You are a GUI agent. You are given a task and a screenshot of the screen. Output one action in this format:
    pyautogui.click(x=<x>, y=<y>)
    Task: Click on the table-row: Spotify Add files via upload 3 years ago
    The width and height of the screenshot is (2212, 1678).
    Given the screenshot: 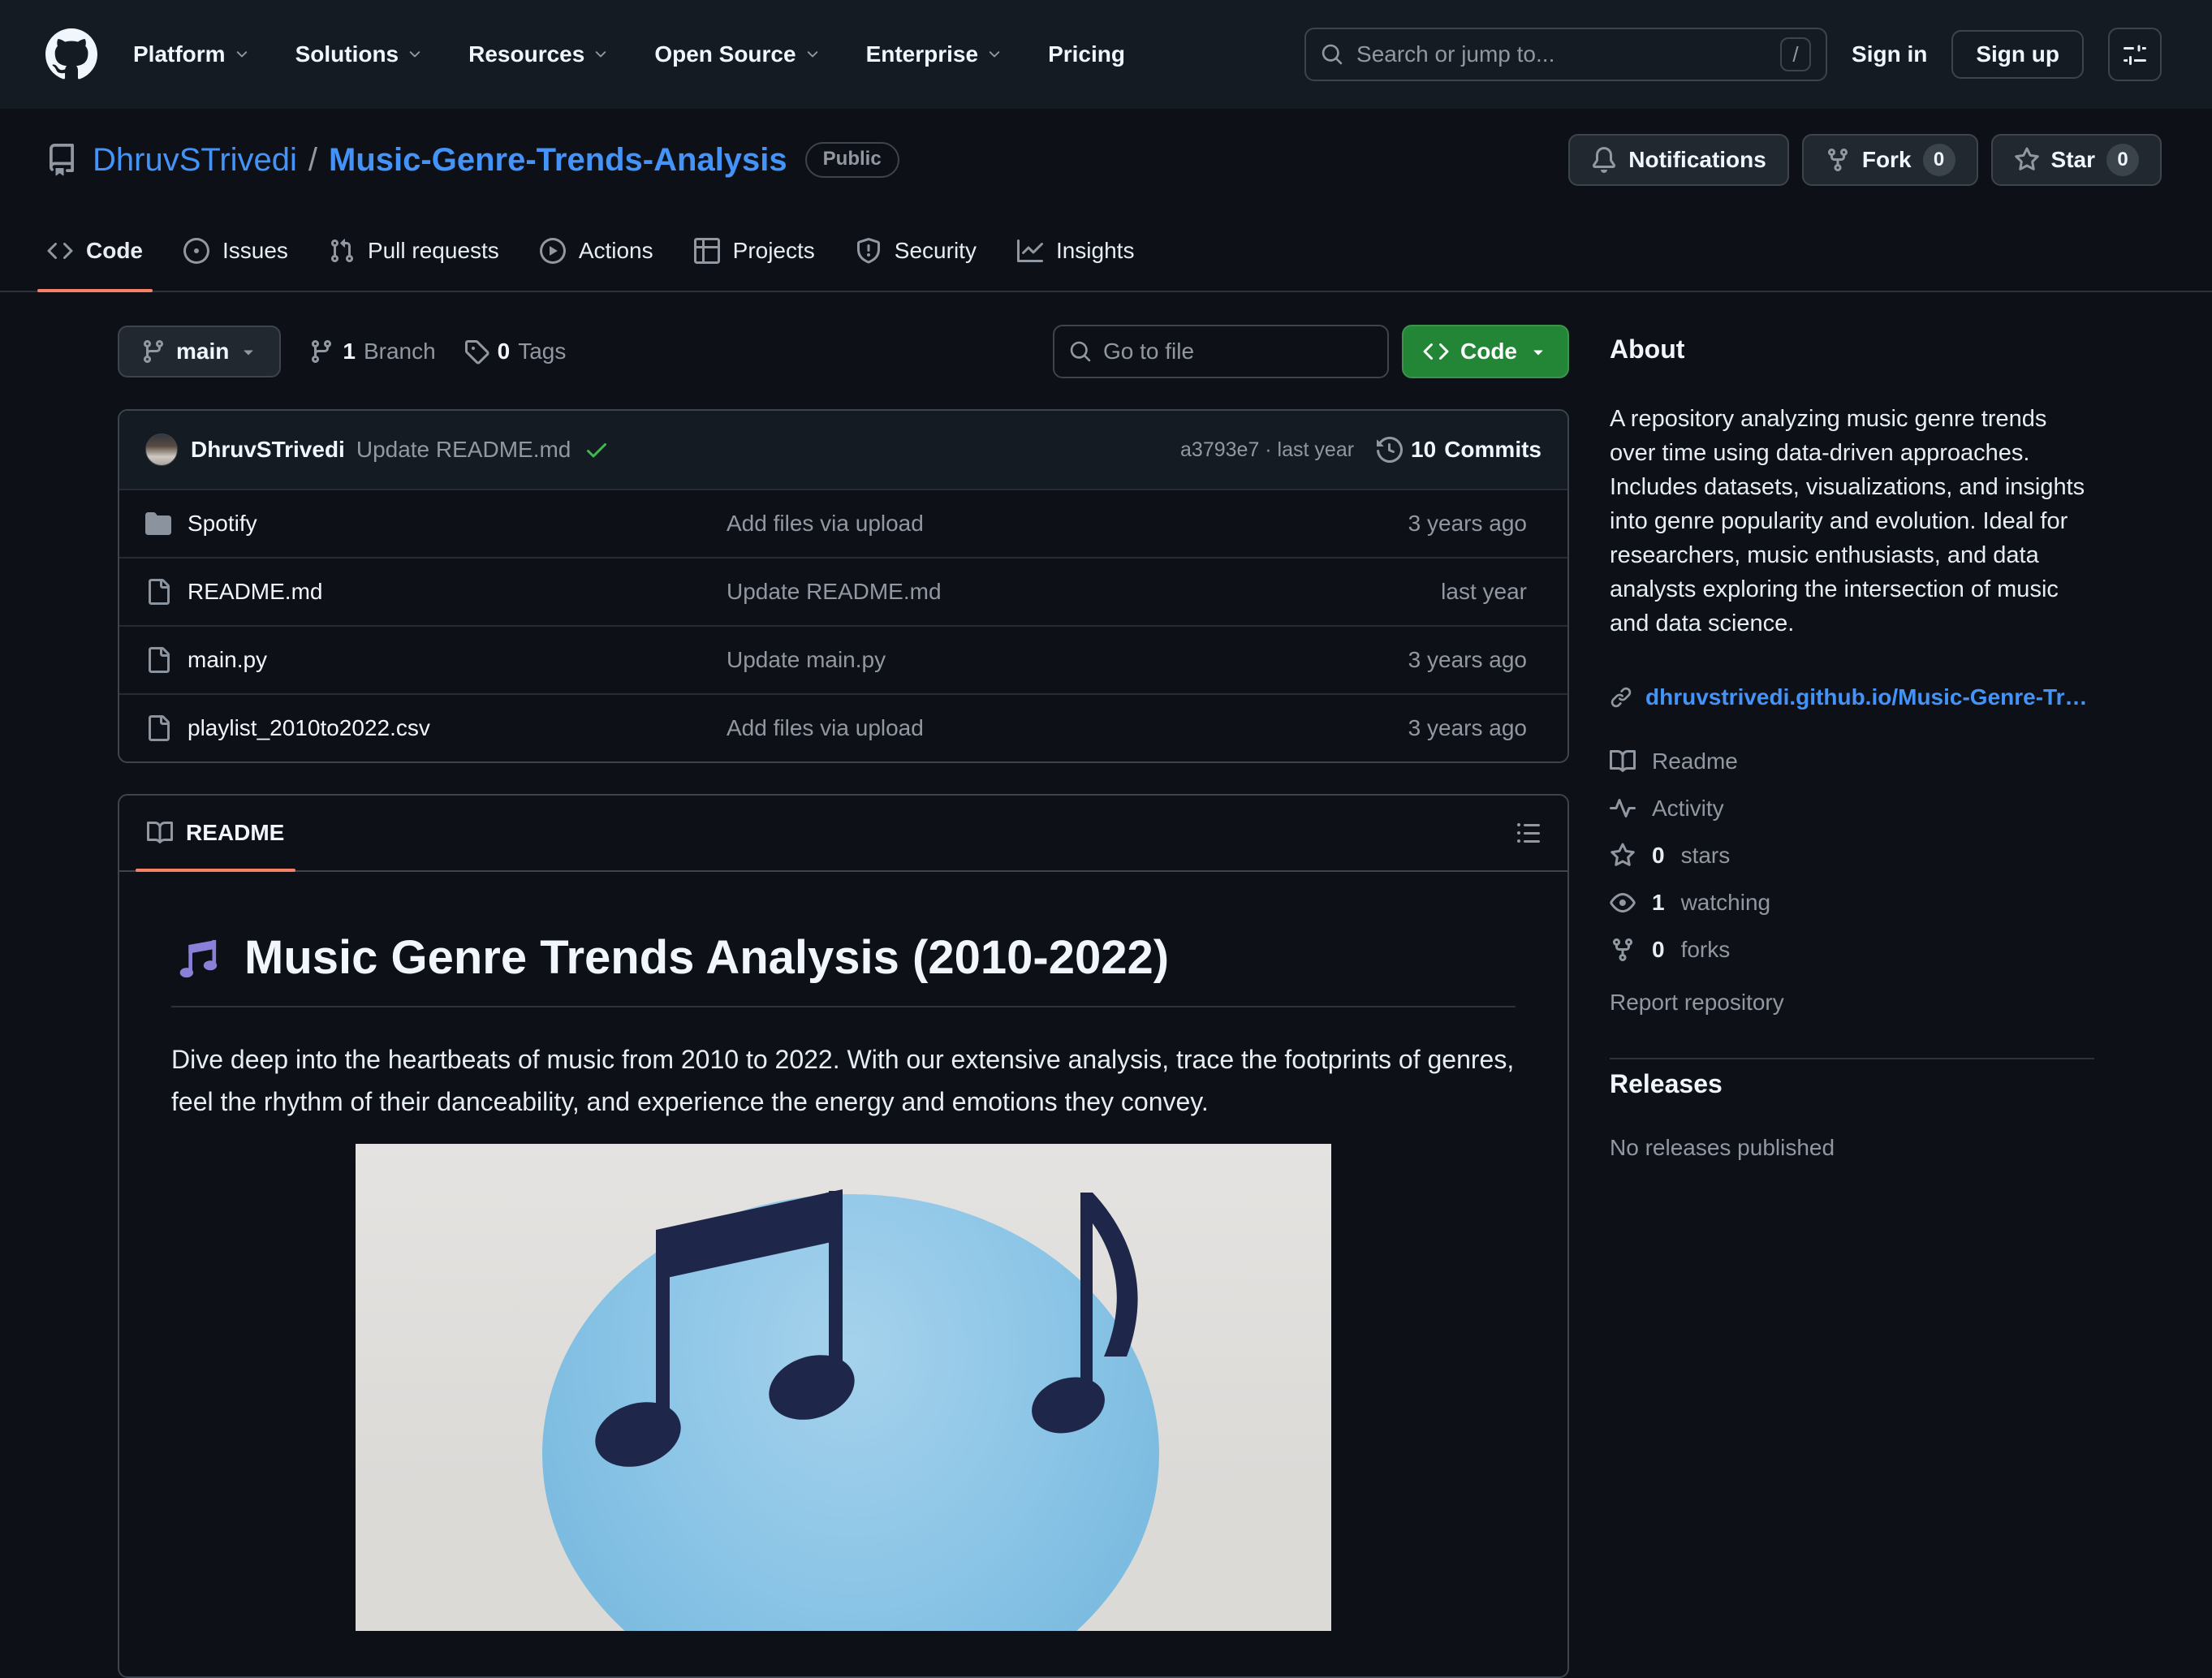 What is the action you would take?
    pyautogui.click(x=843, y=523)
    